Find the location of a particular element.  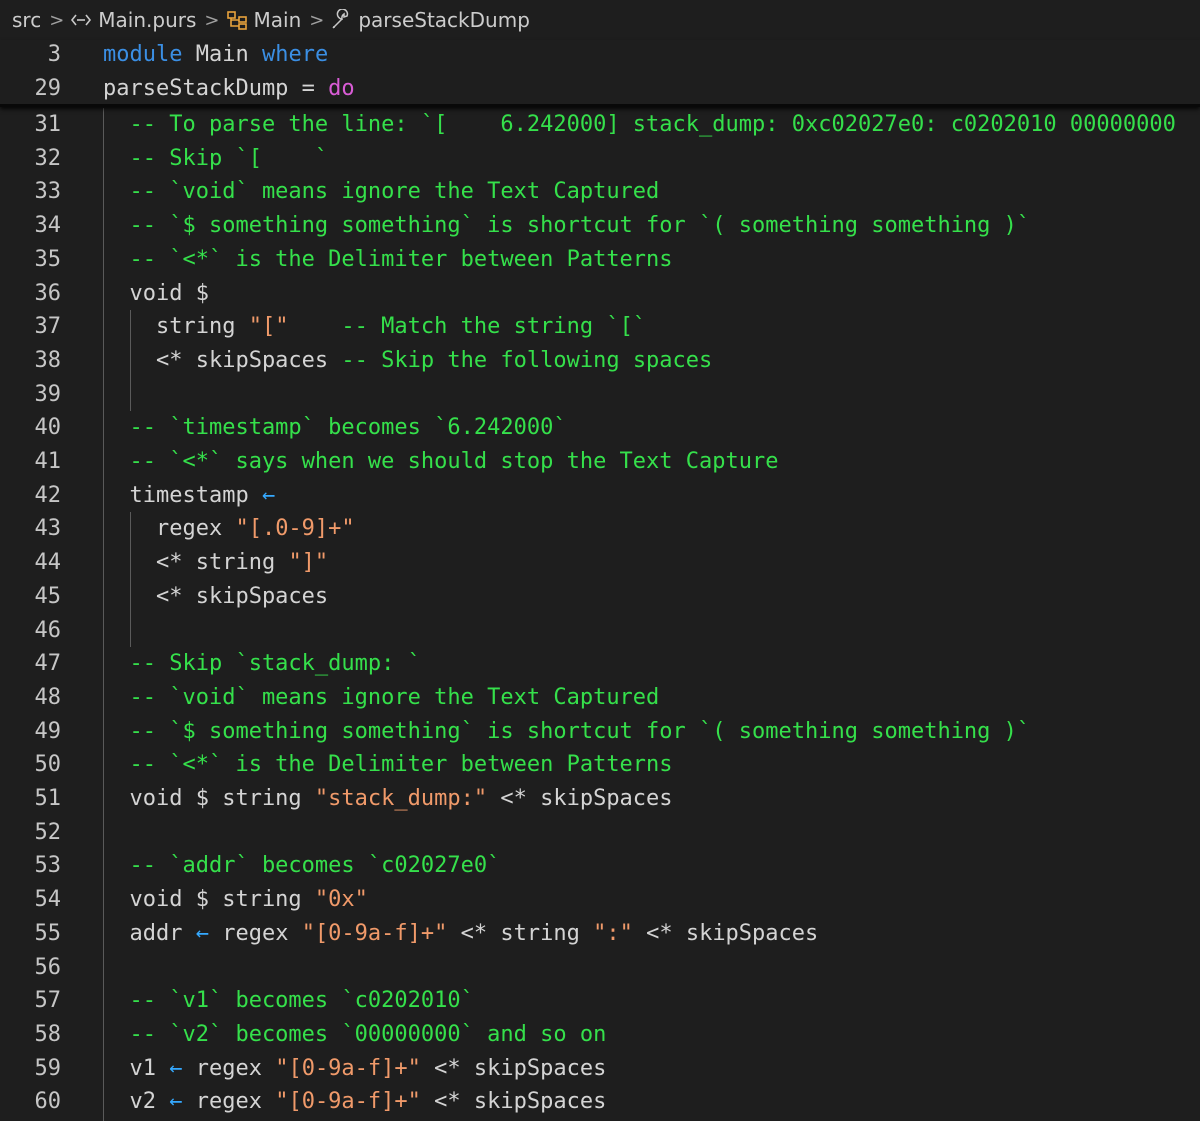

line-number: 58 is located at coordinates (48, 1034).